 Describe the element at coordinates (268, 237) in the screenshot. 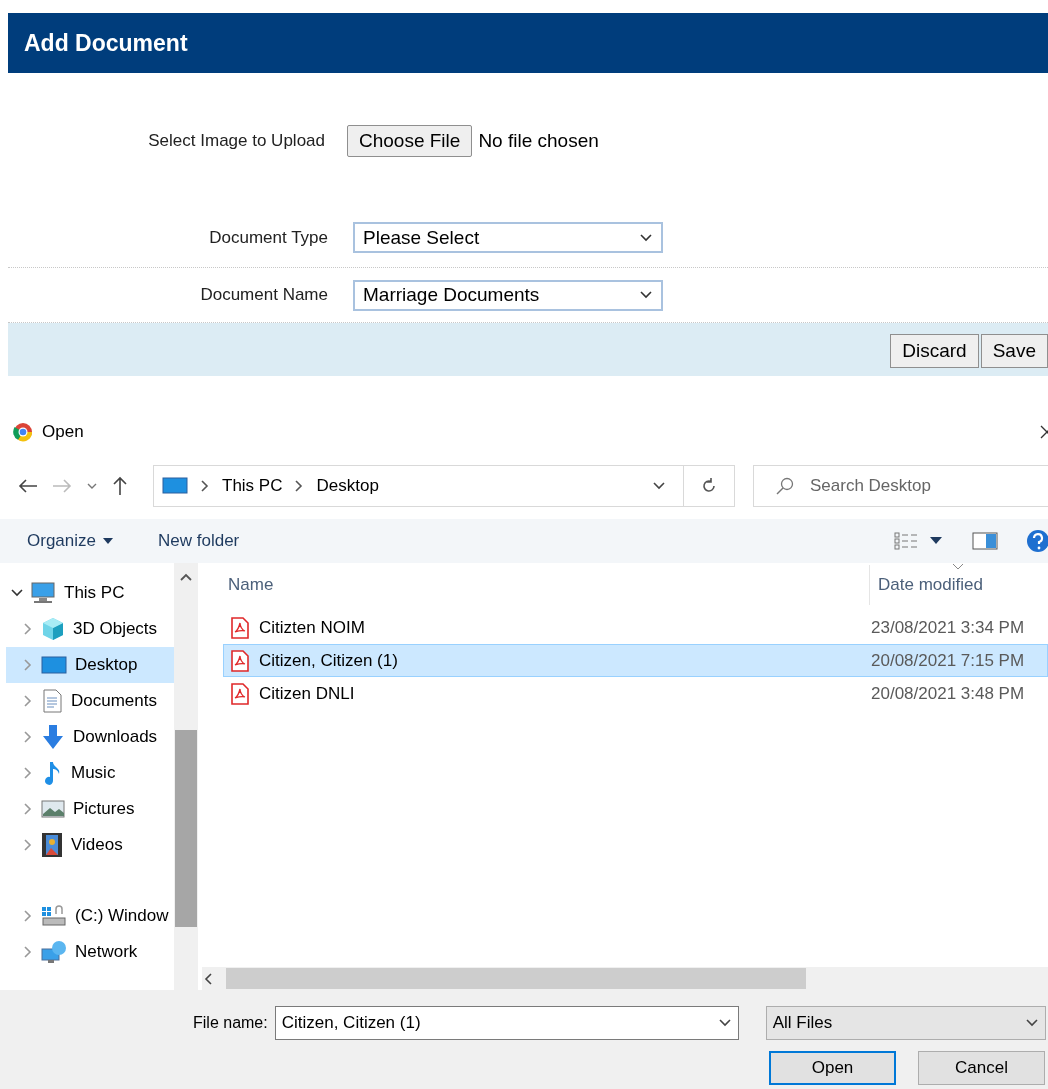

I see `field-label: Document Type` at that location.